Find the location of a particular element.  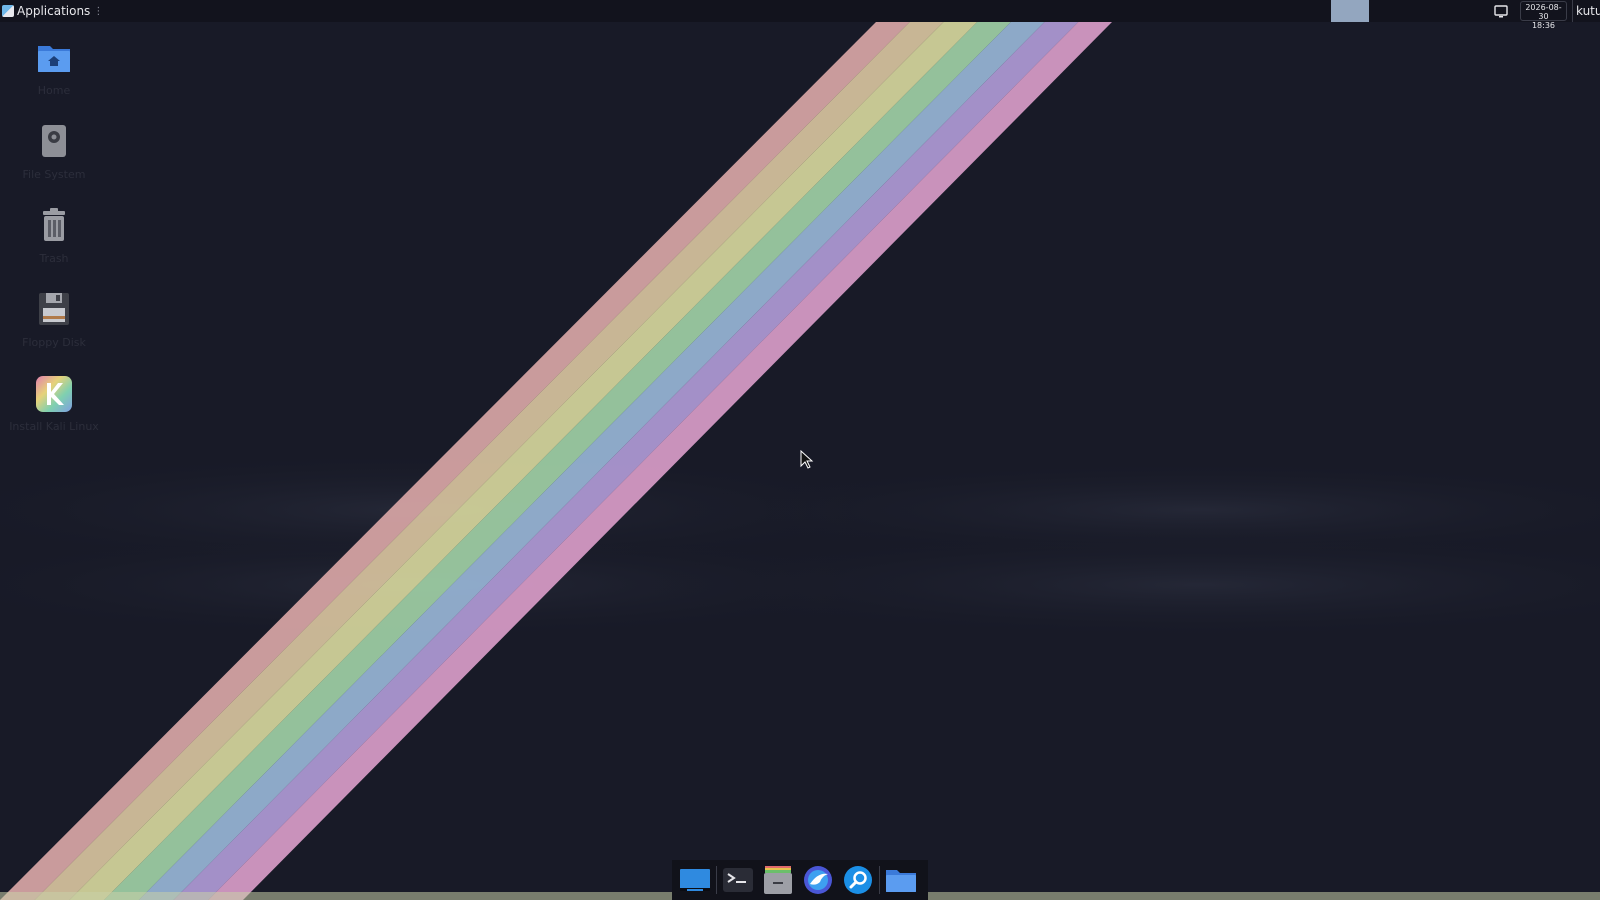

kali-menu-icon is located at coordinates (8, 11).